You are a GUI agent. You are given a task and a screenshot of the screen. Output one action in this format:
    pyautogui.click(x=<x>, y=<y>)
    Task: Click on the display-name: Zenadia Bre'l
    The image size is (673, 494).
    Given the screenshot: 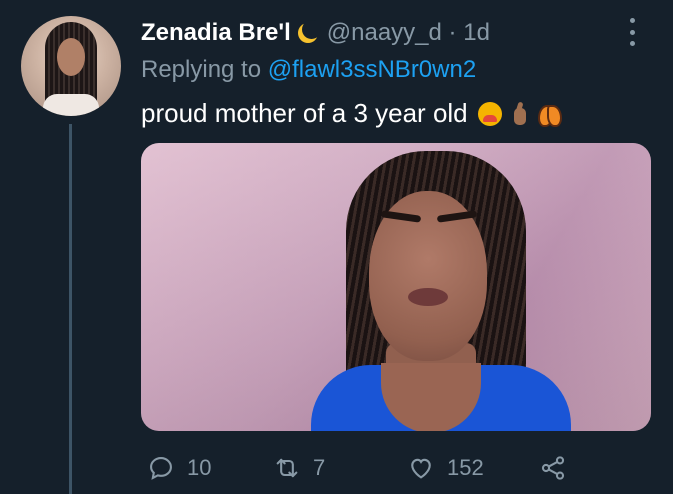 What is the action you would take?
    pyautogui.click(x=216, y=33)
    